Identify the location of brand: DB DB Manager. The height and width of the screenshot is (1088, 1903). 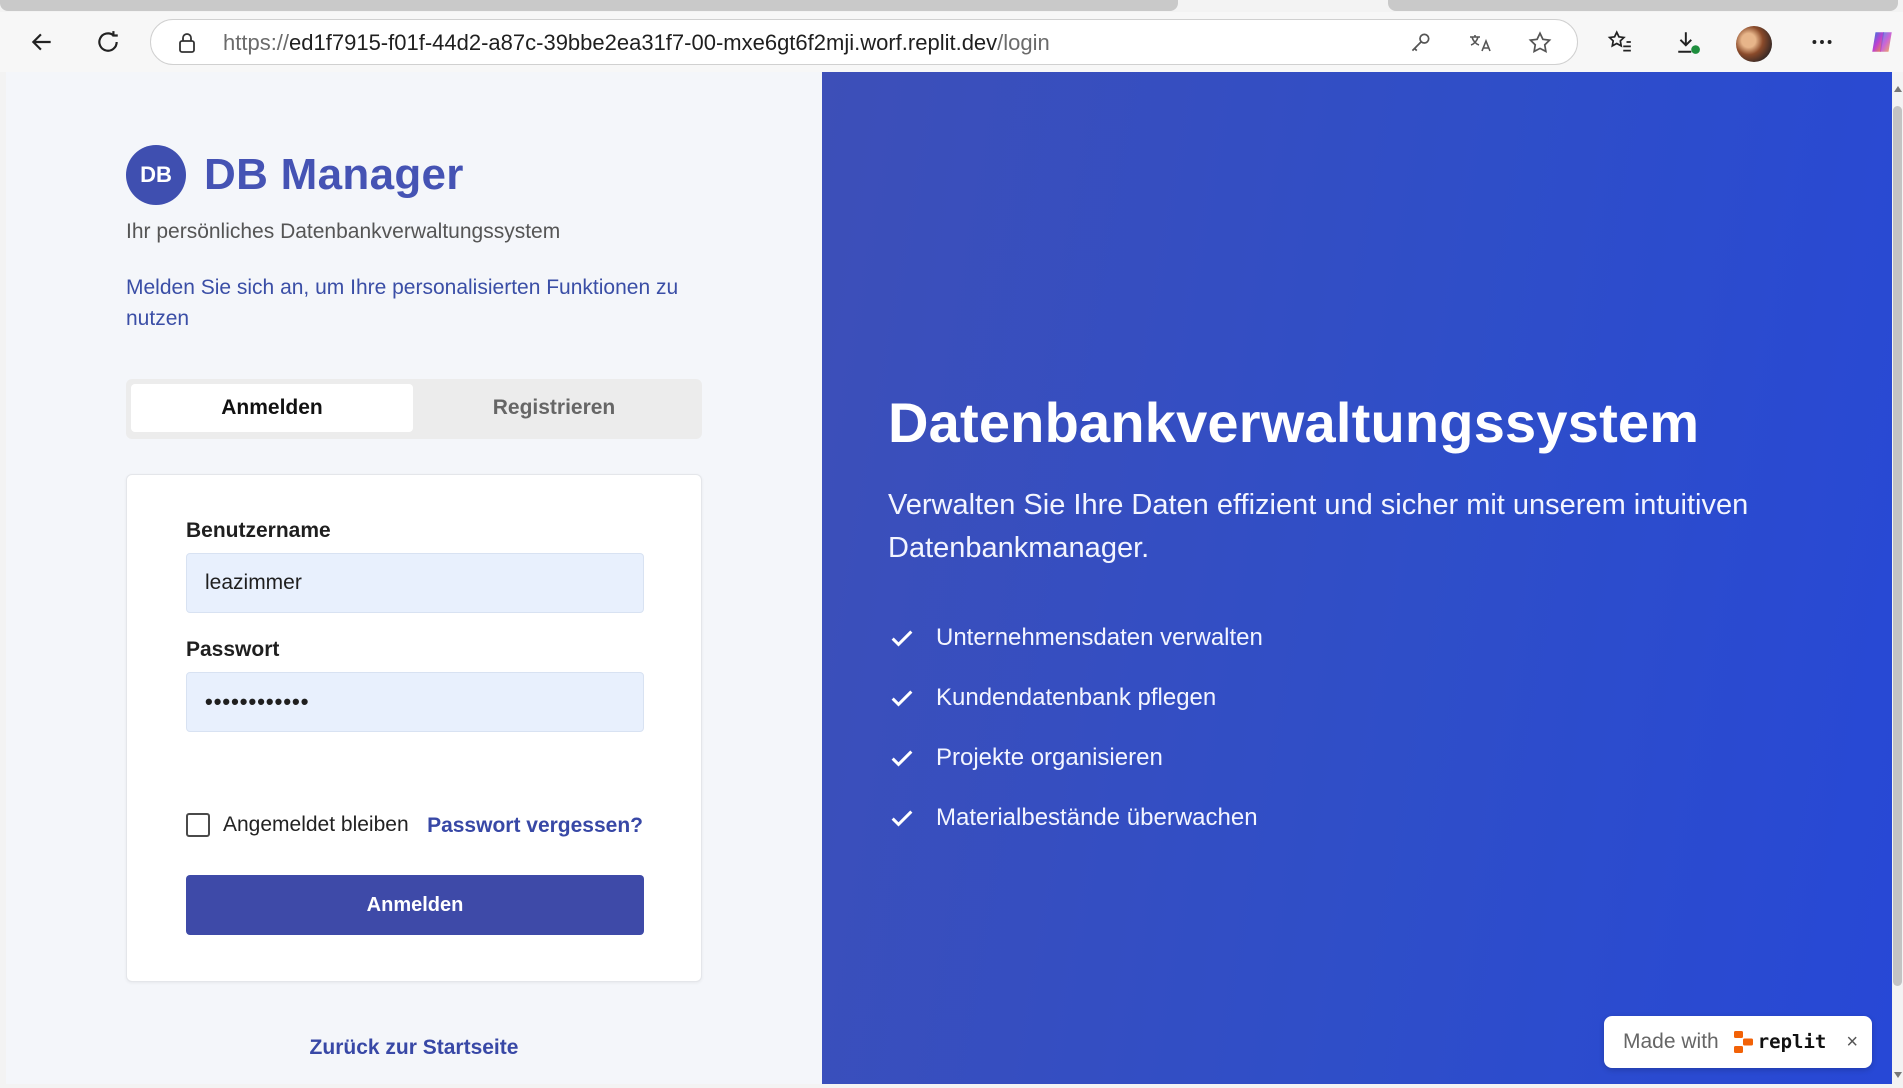
(295, 175).